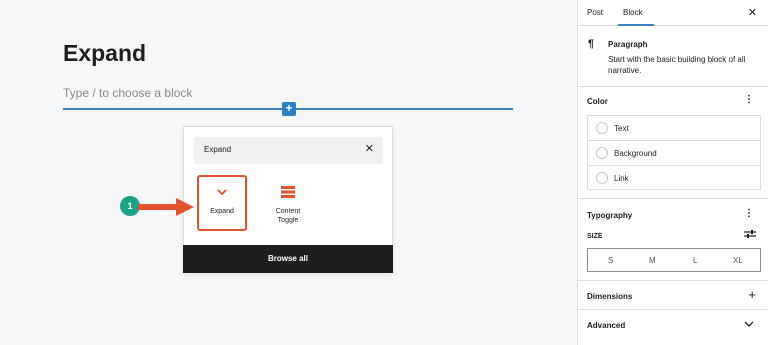  I want to click on font-size-xl: XL, so click(738, 260).